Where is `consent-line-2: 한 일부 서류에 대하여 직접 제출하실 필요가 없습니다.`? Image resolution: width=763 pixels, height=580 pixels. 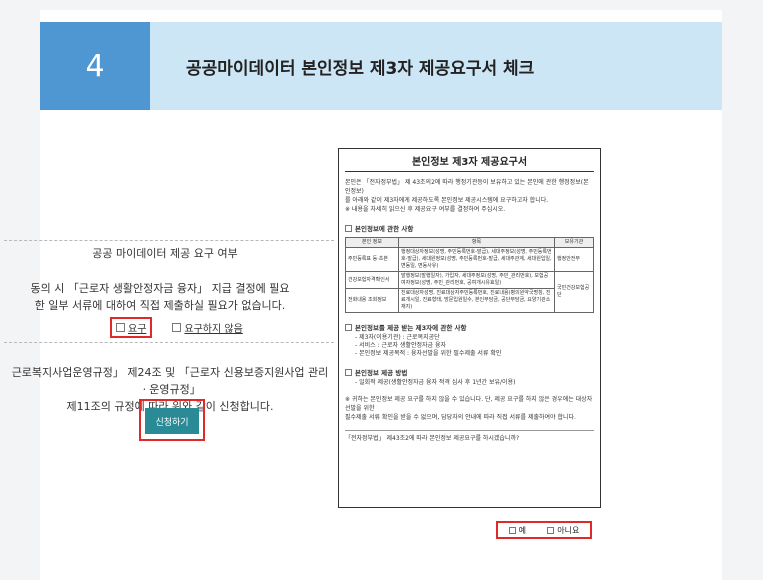
consent-line-2: 한 일부 서류에 대하여 직접 제출하실 필요가 없습니다. is located at coordinates (160, 305).